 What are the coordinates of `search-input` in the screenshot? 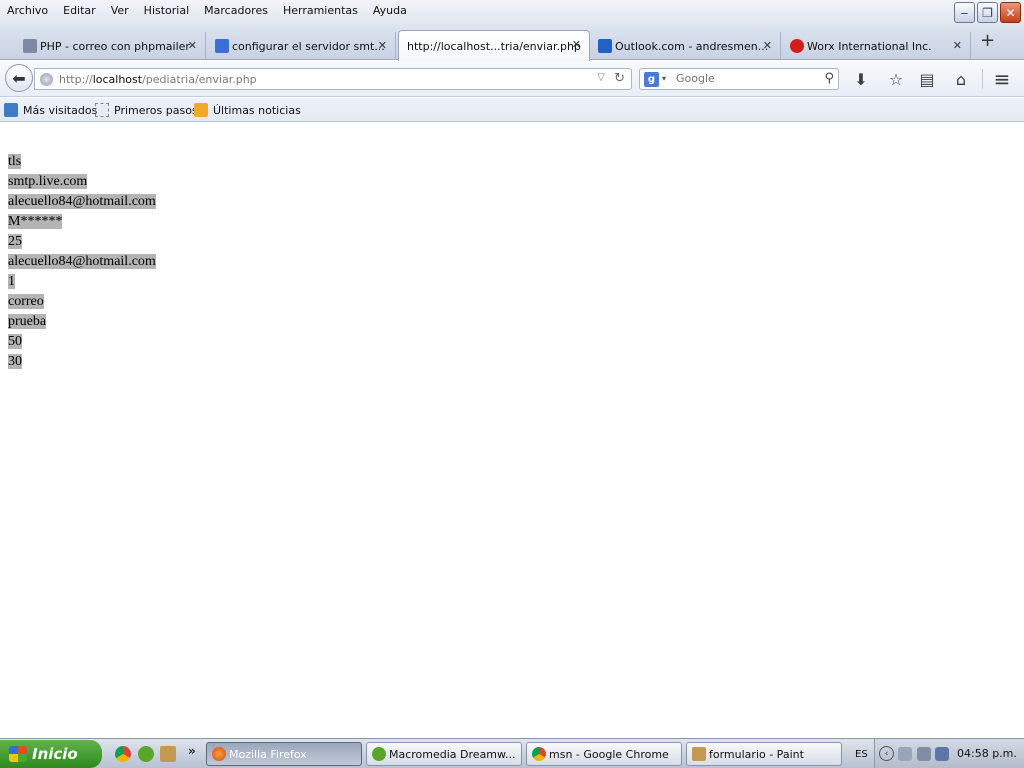 It's located at (746, 78).